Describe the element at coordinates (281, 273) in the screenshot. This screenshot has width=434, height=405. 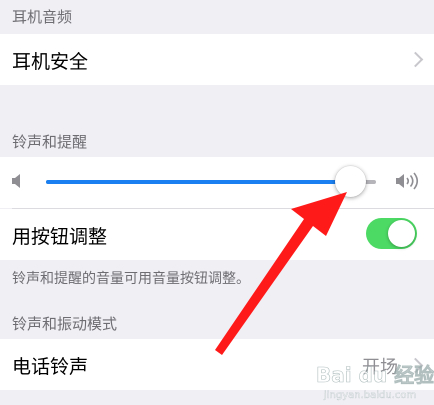
I see `red-annotation-arrow` at that location.